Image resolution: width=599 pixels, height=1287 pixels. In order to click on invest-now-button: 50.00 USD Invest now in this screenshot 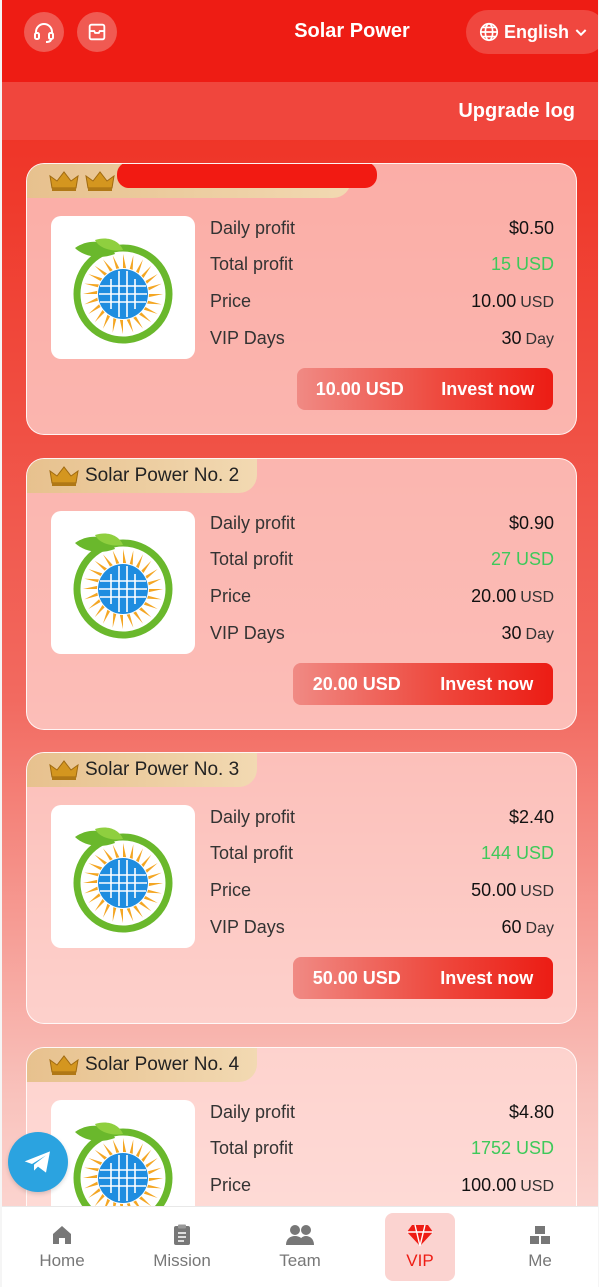, I will do `click(423, 978)`.